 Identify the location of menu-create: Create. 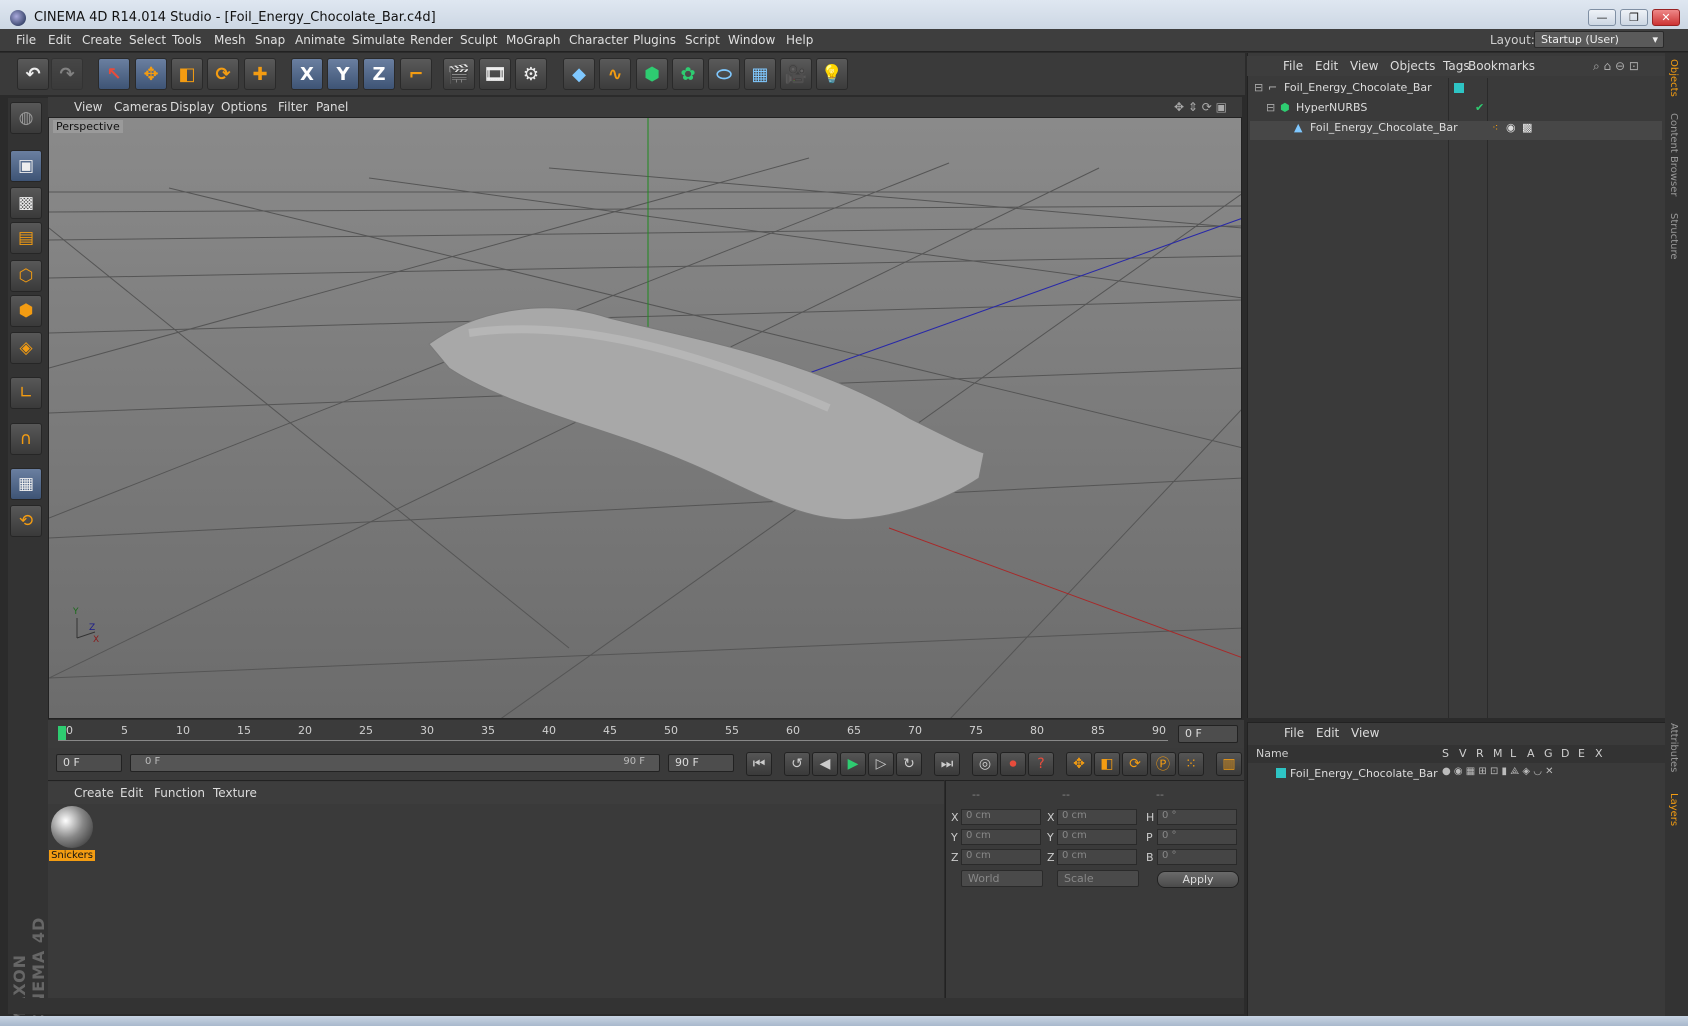
(102, 40).